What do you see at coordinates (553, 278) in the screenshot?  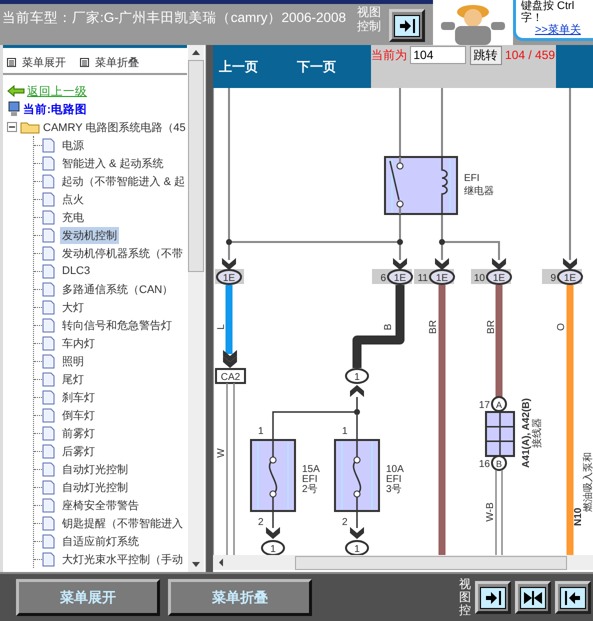 I see `pin-number: 9` at bounding box center [553, 278].